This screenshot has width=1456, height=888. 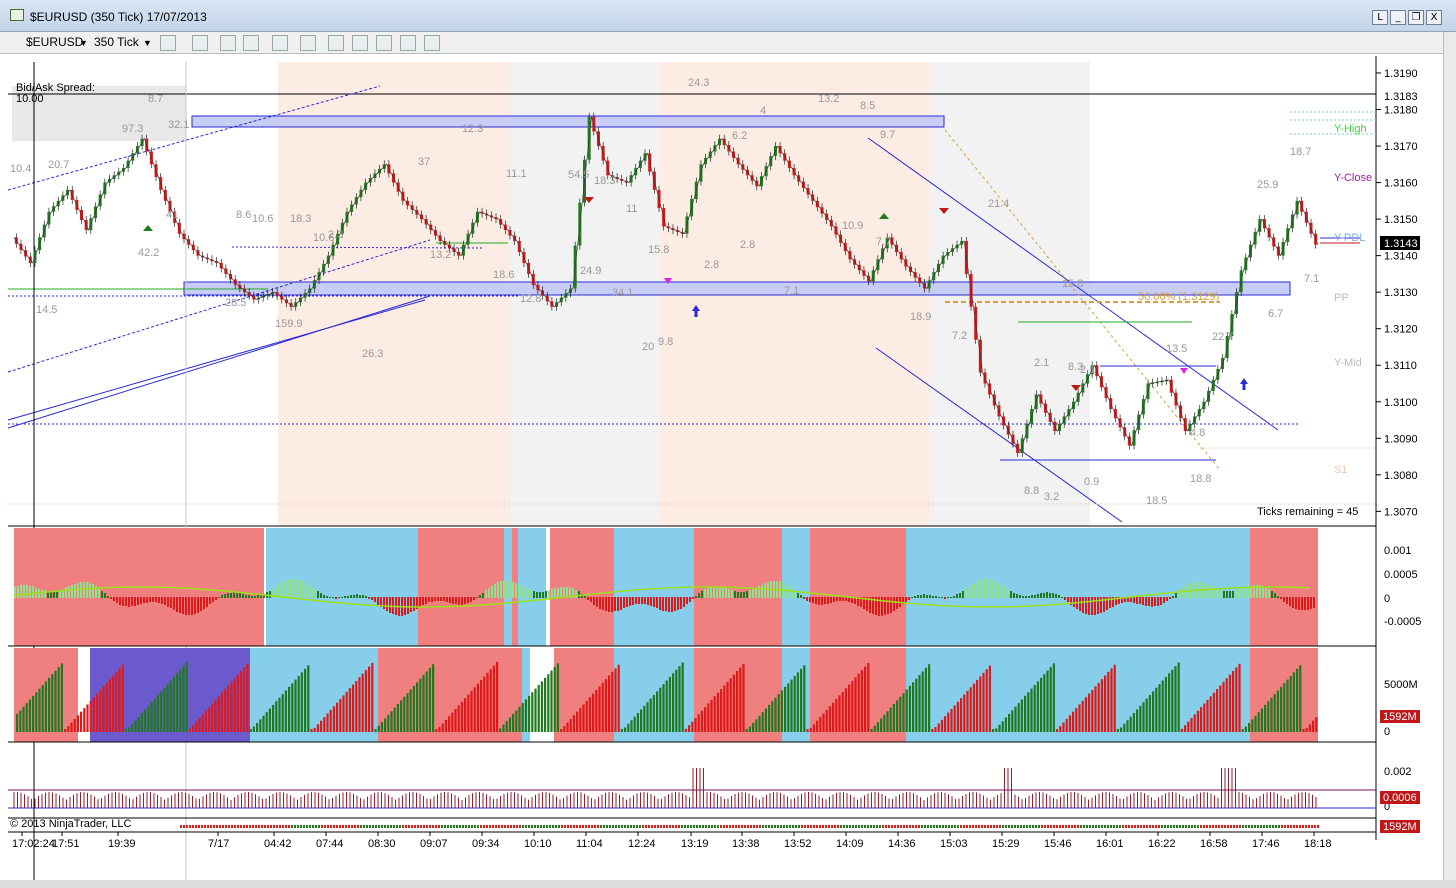 I want to click on swing-label: 2.8, so click(x=747, y=245).